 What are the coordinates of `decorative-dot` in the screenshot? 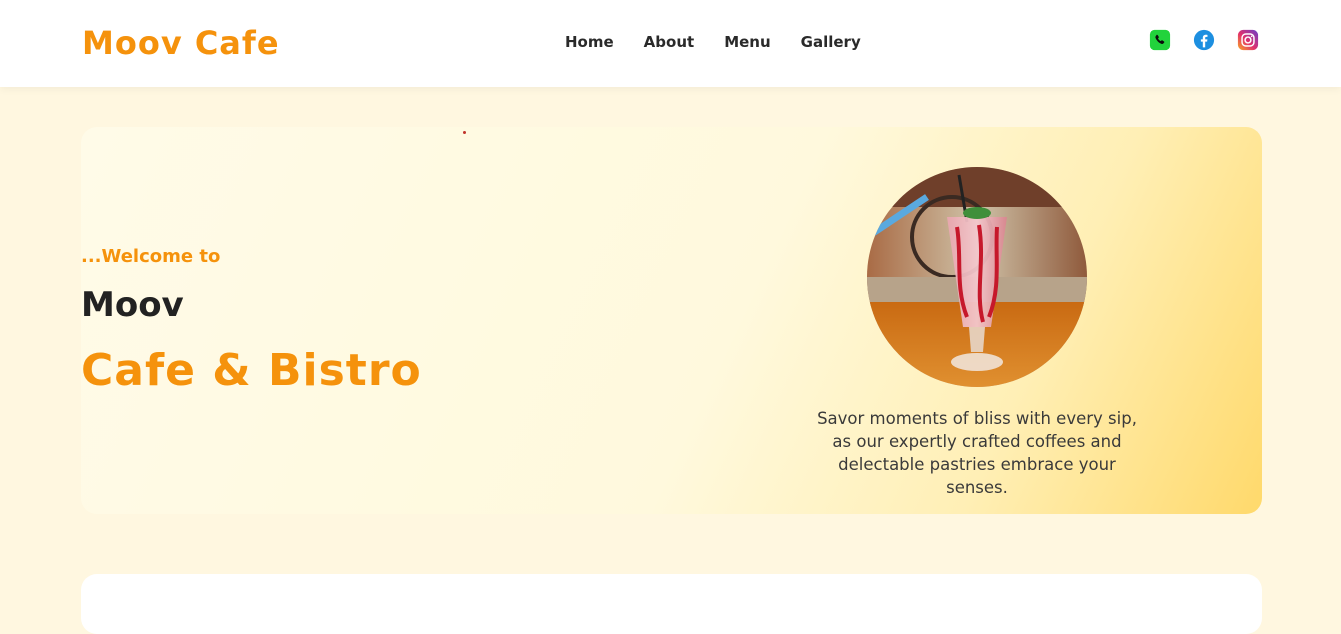 It's located at (464, 132).